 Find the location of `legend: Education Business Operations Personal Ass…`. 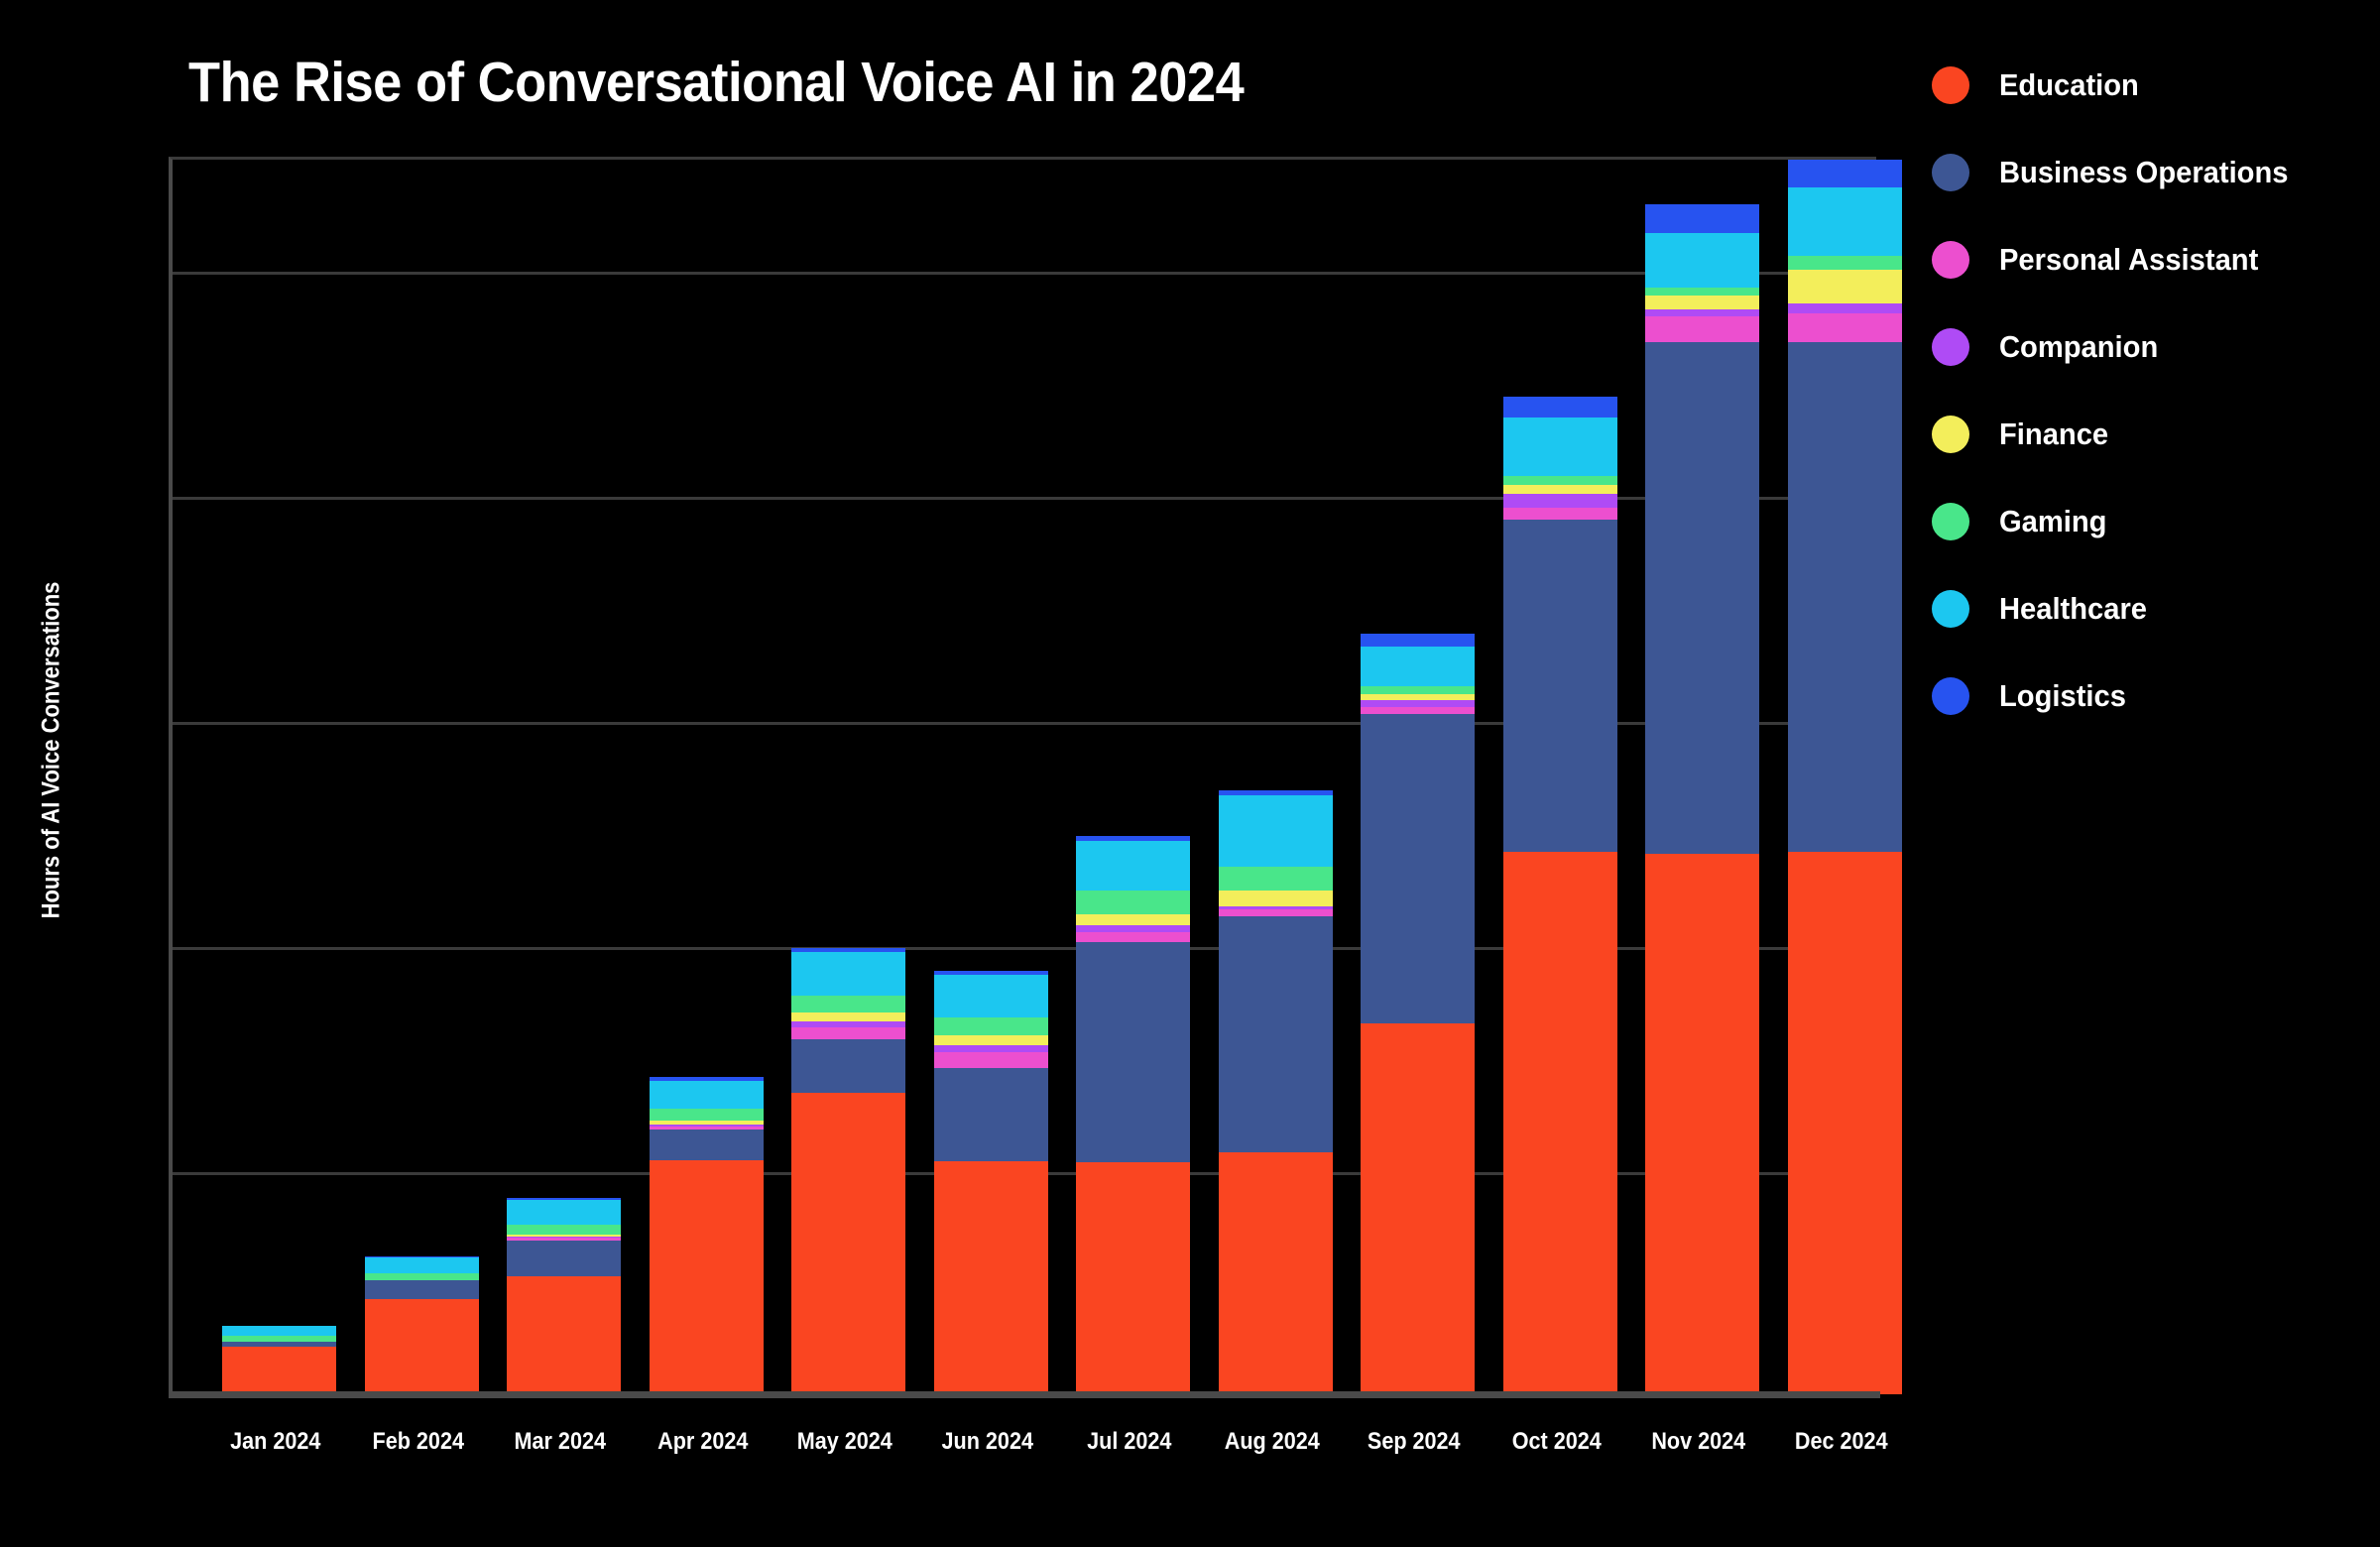

legend: Education Business Operations Personal Ass… is located at coordinates (2145, 391).